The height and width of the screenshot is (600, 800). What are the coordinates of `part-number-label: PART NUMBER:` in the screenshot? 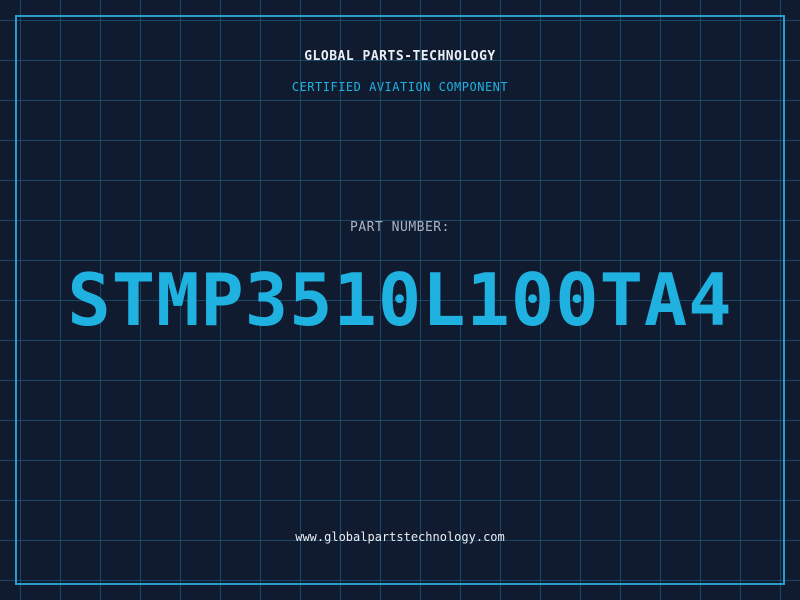 It's located at (400, 227).